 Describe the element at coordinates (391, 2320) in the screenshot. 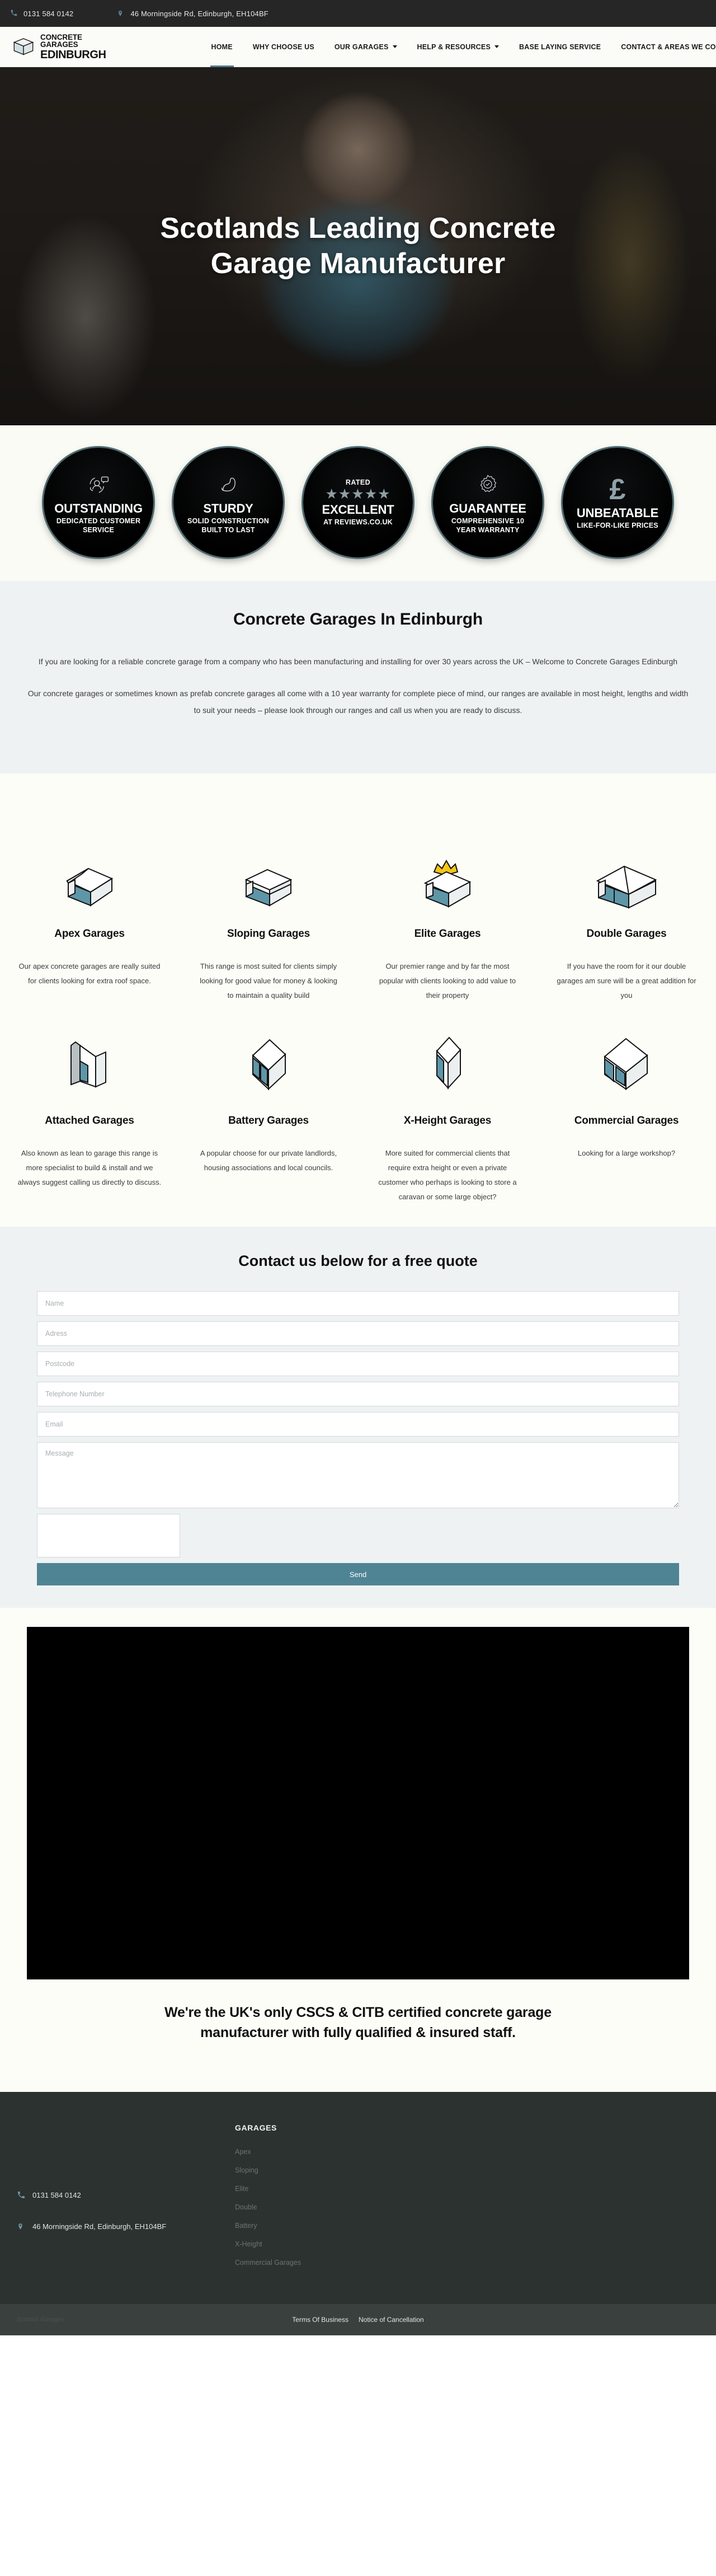

I see `notice-of-cancellation-link: Notice of Cancellation` at that location.